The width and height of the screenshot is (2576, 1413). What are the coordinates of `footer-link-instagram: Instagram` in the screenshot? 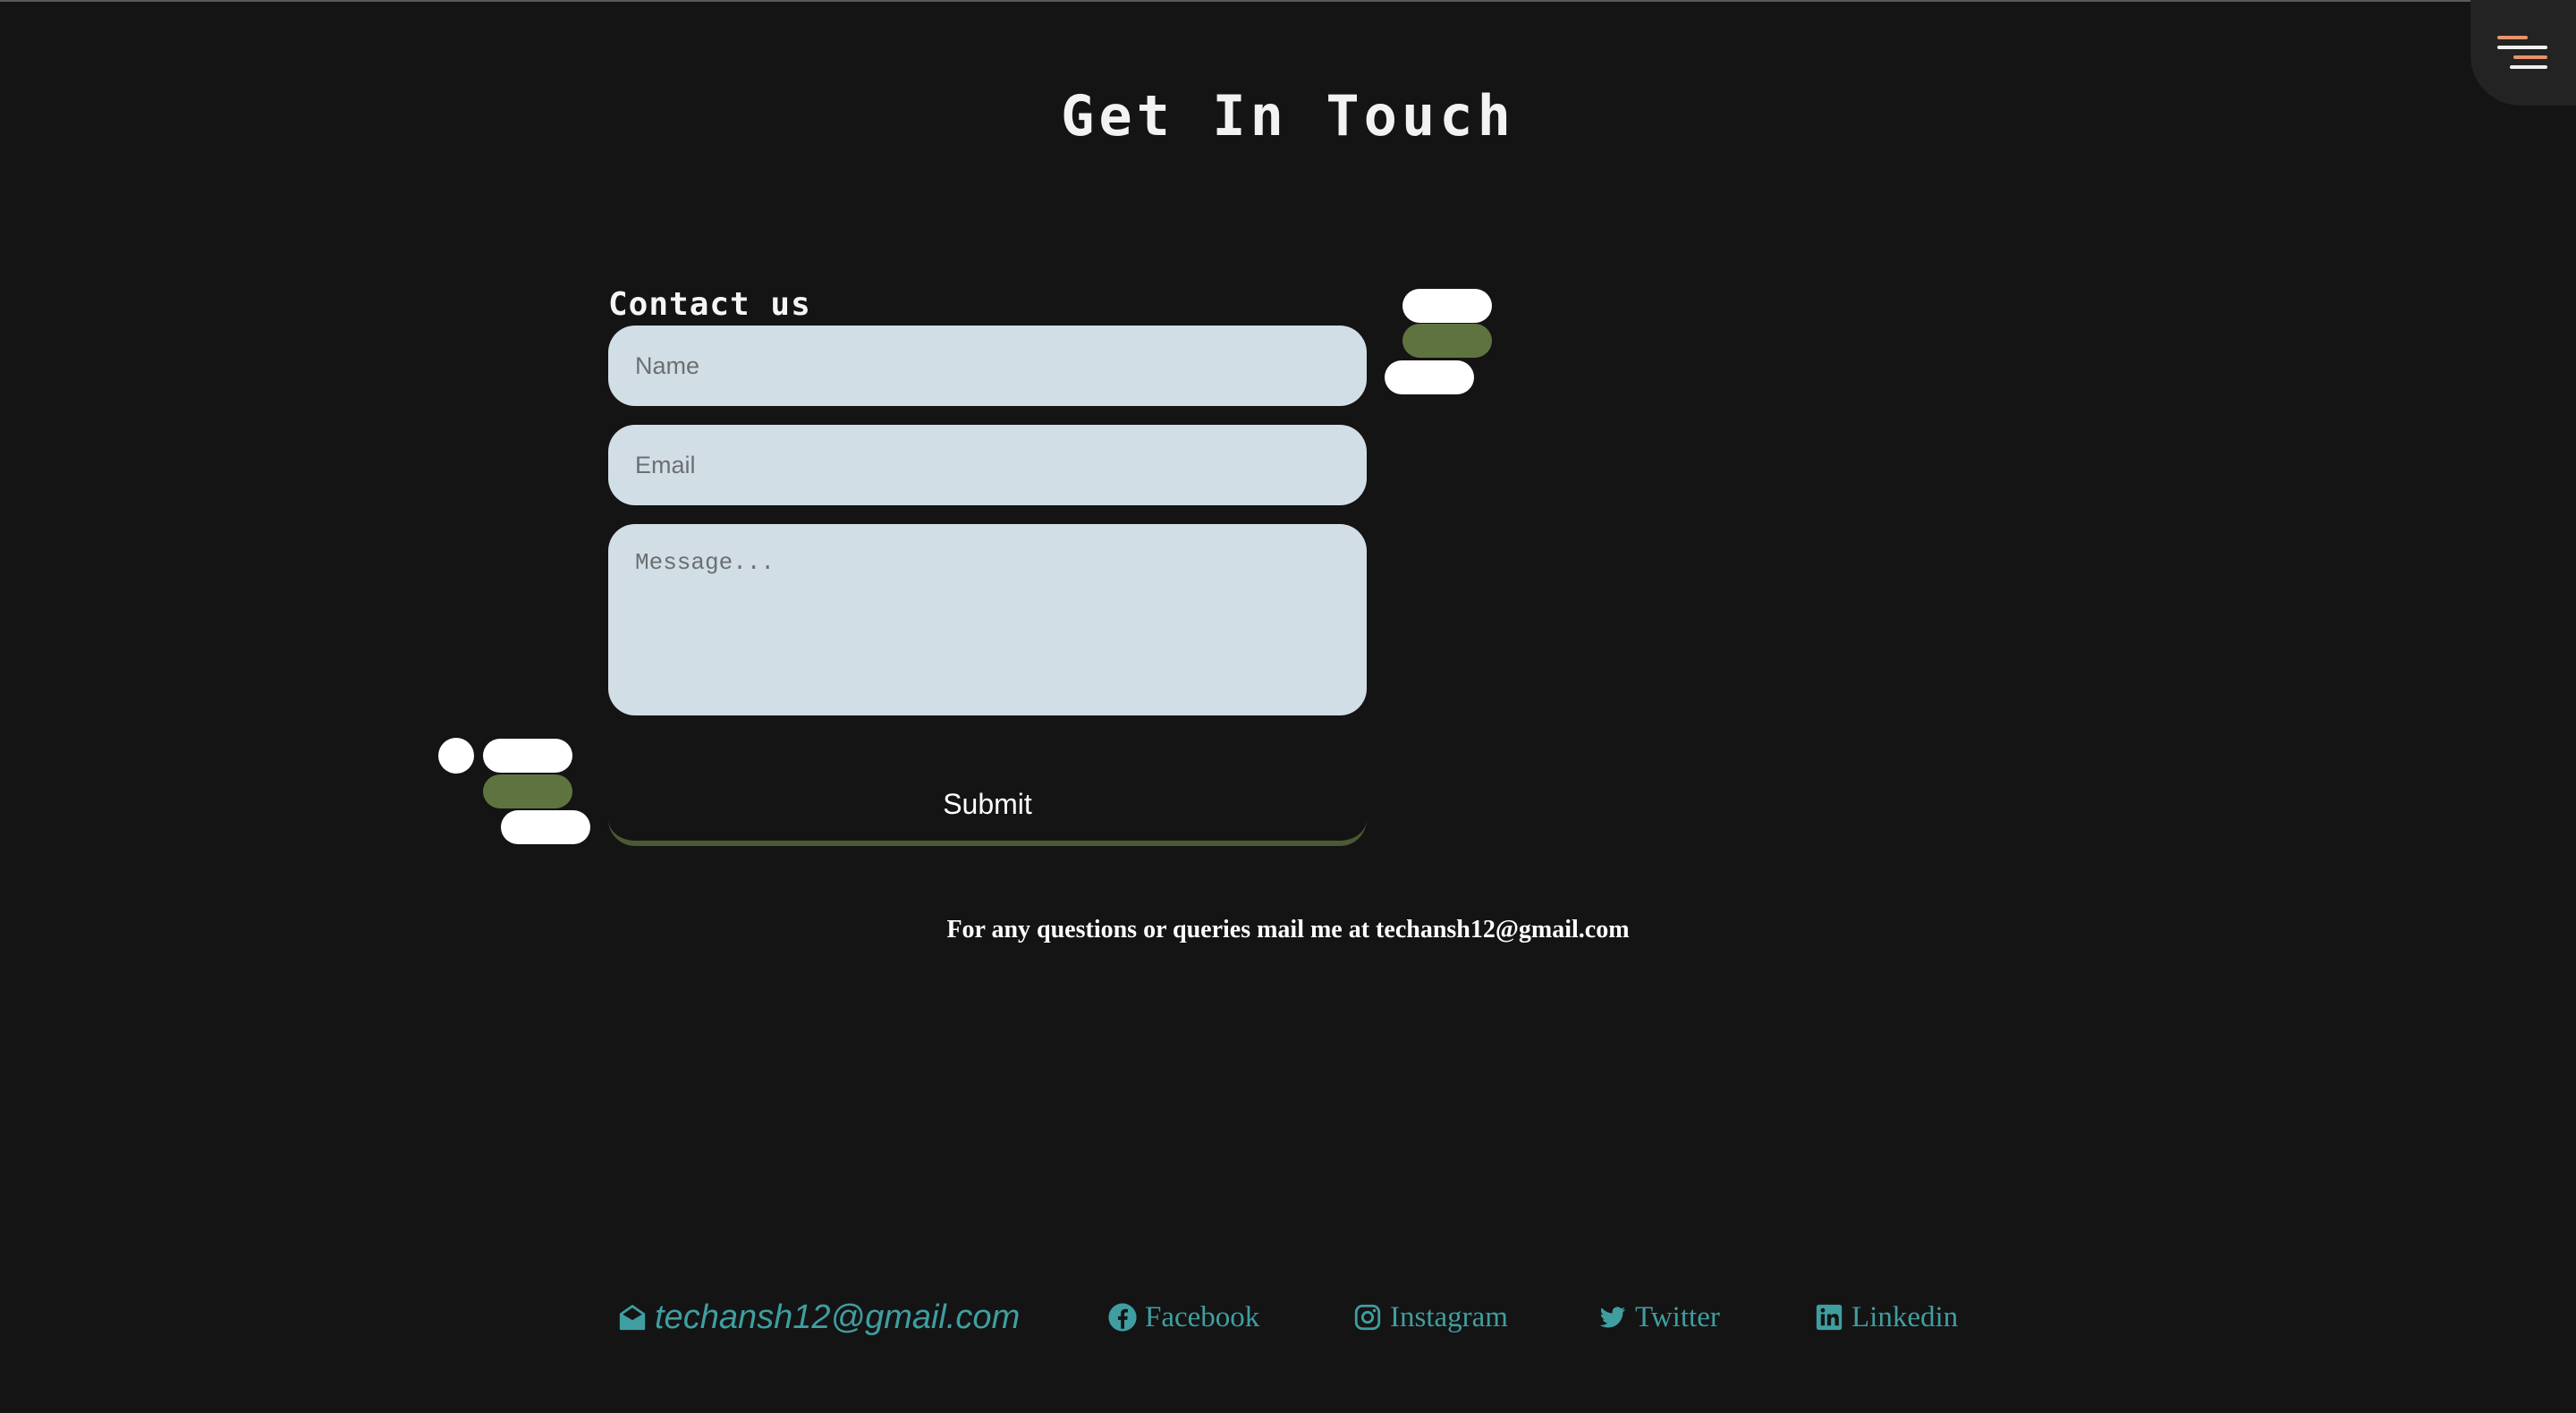 It's located at (1430, 1317).